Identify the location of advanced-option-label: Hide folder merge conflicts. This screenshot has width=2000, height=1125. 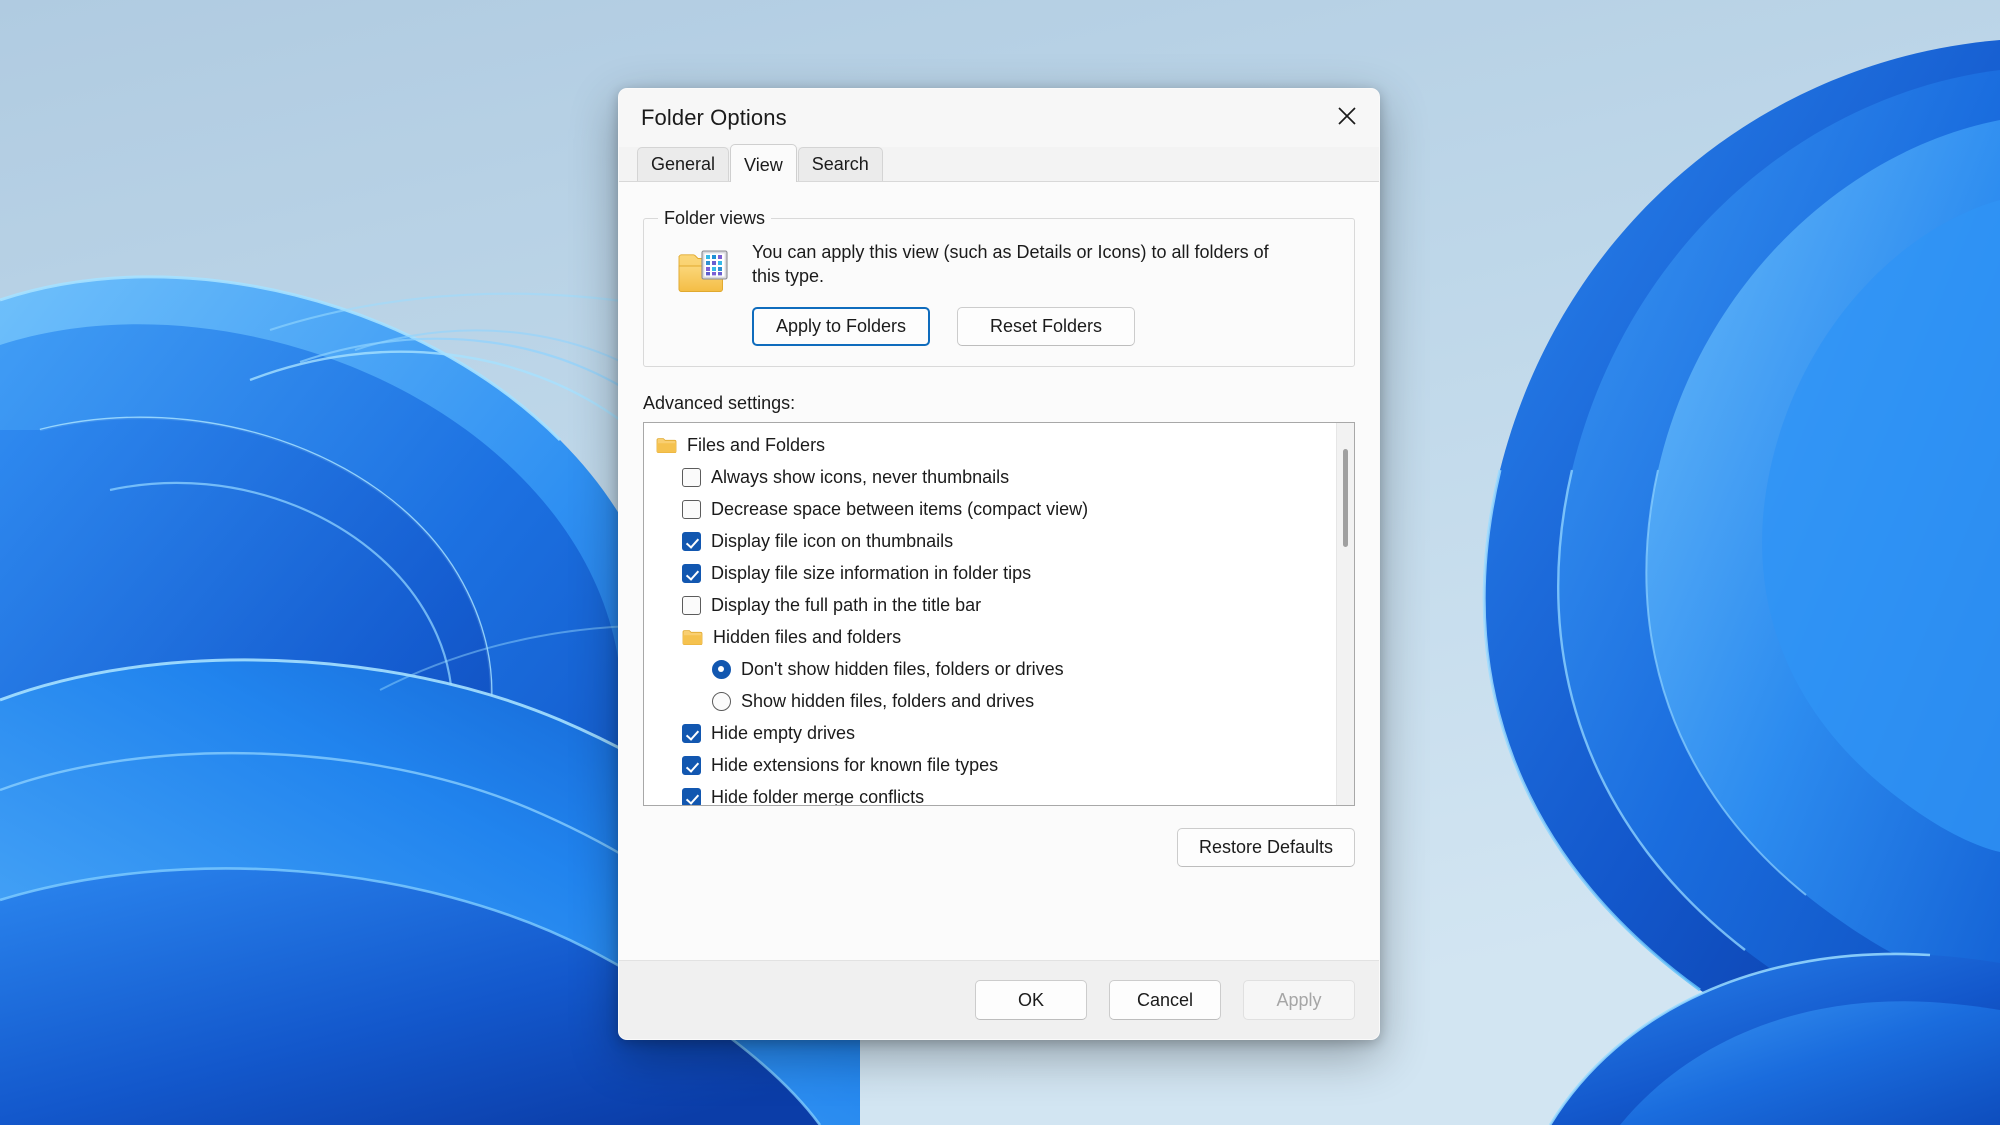
(818, 796).